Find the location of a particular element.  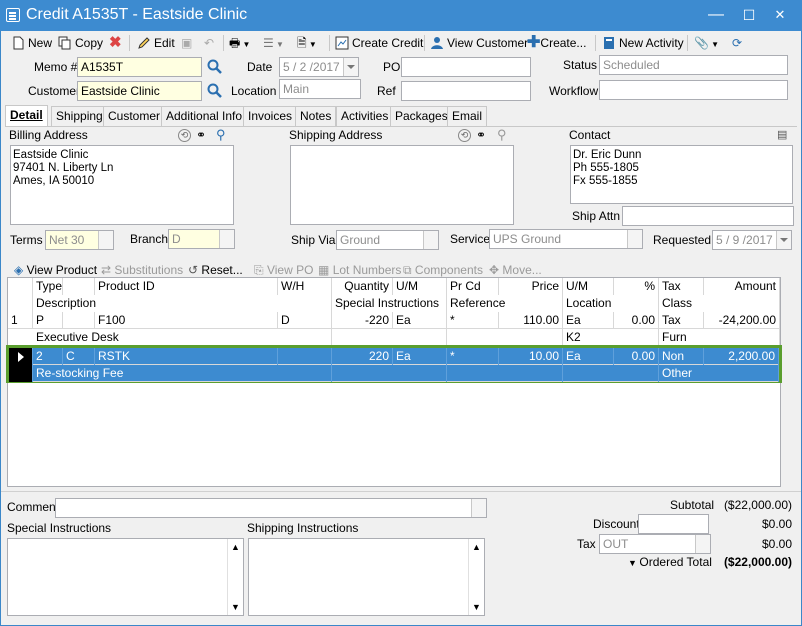

new-activity-button: New Activity is located at coordinates (643, 43).